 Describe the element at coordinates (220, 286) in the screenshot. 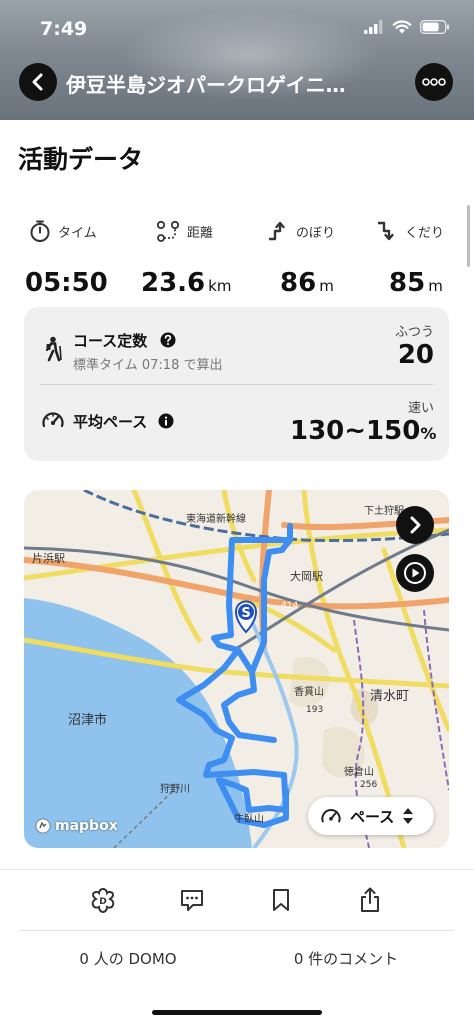

I see `stat-distance-unit: km` at that location.